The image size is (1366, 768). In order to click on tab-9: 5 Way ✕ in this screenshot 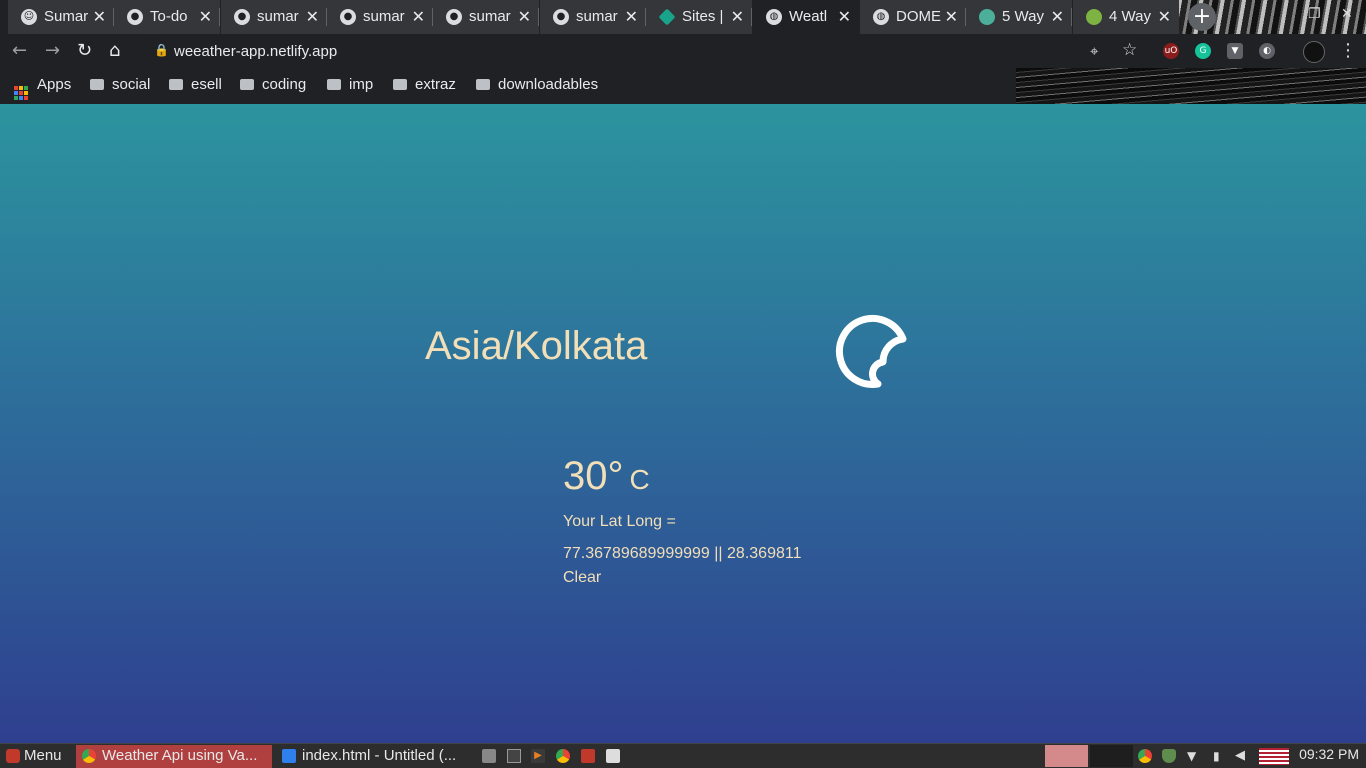, I will do `click(1019, 17)`.